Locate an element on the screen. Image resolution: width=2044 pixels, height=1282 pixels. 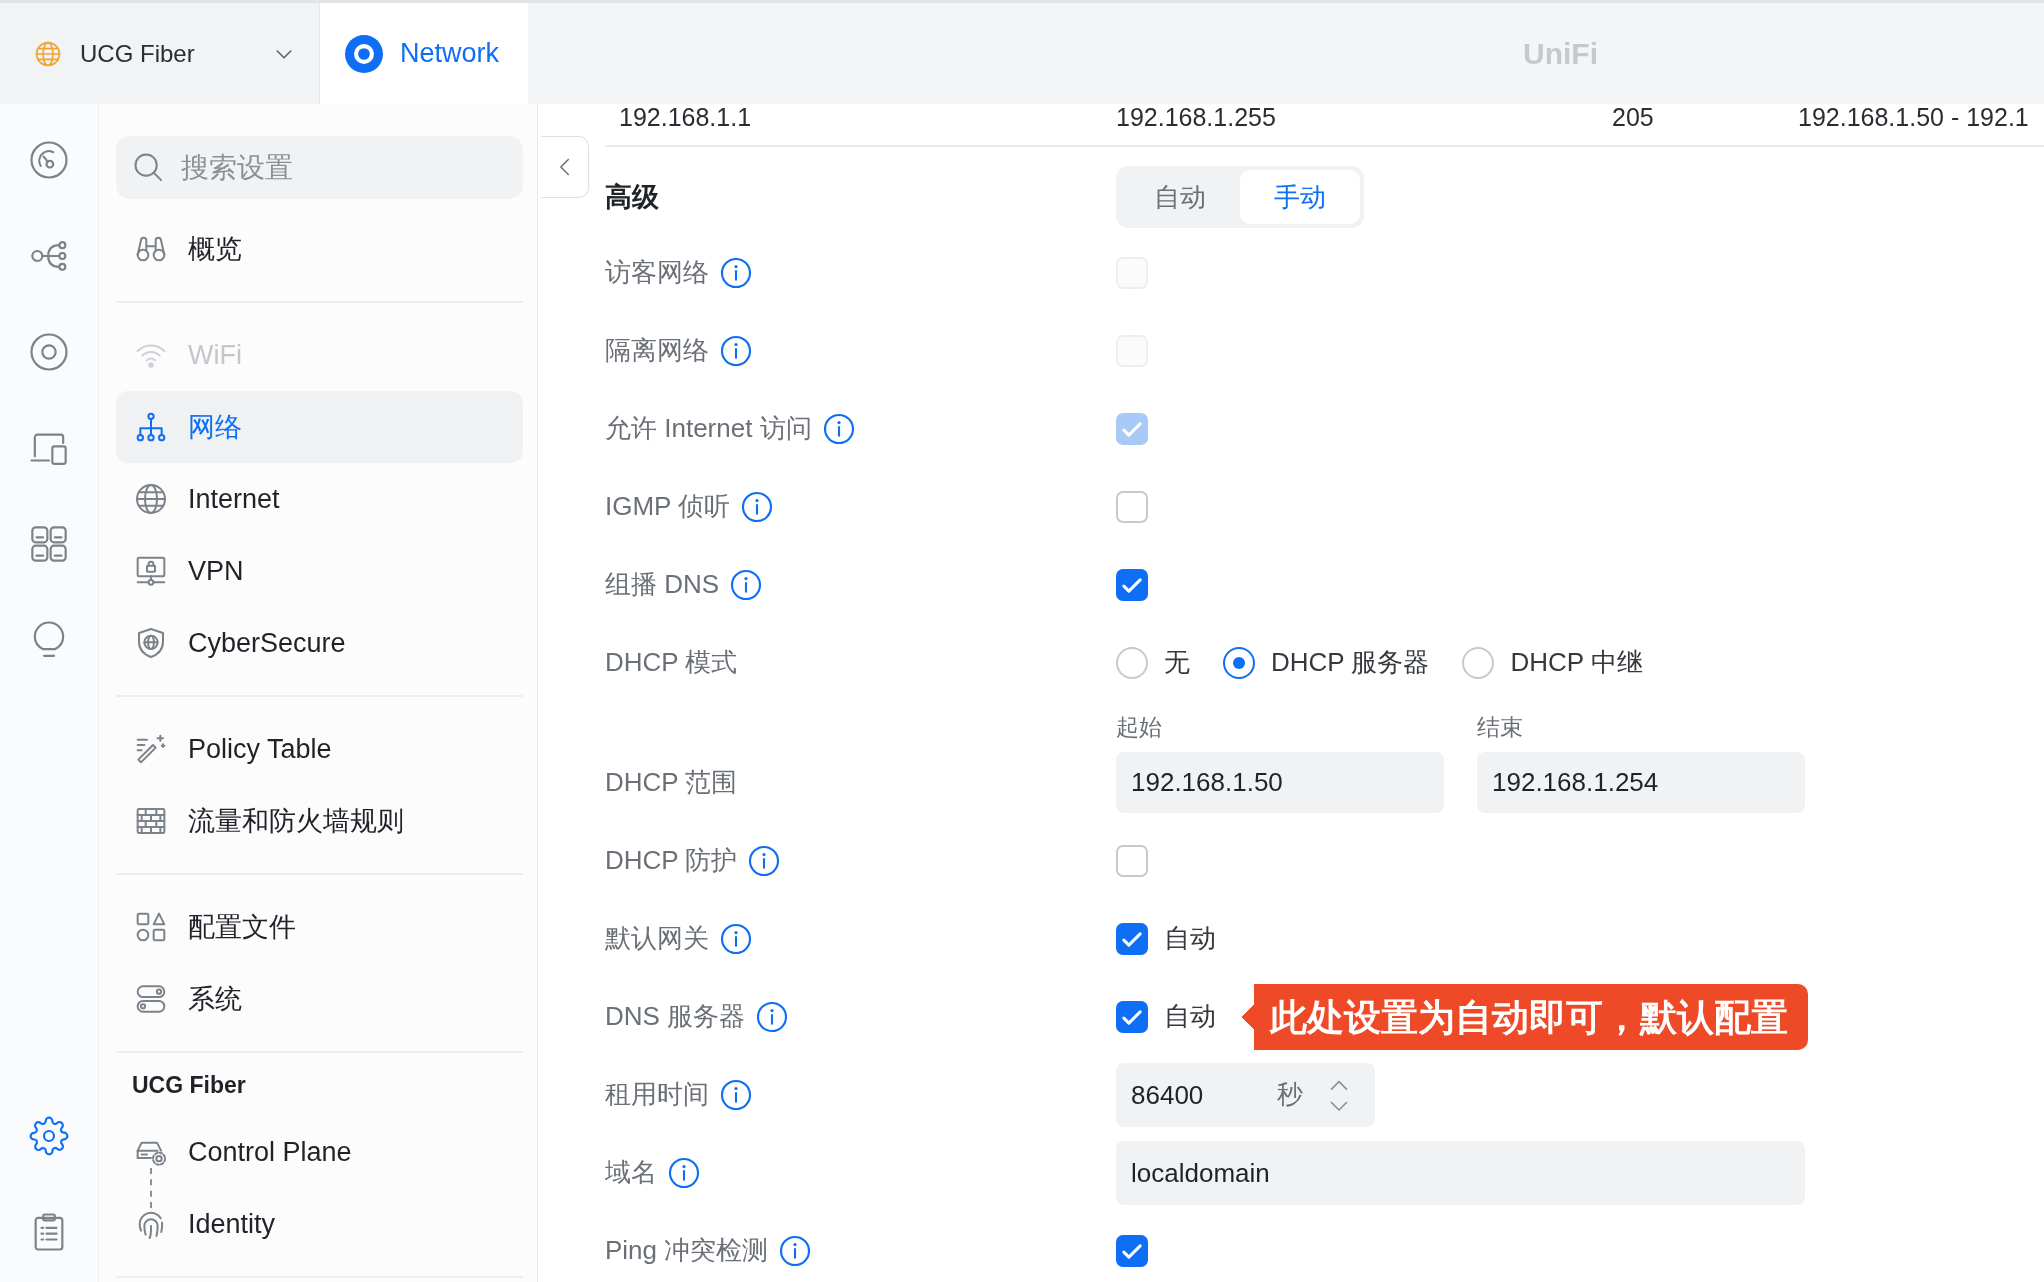
grid-icon is located at coordinates (49, 544).